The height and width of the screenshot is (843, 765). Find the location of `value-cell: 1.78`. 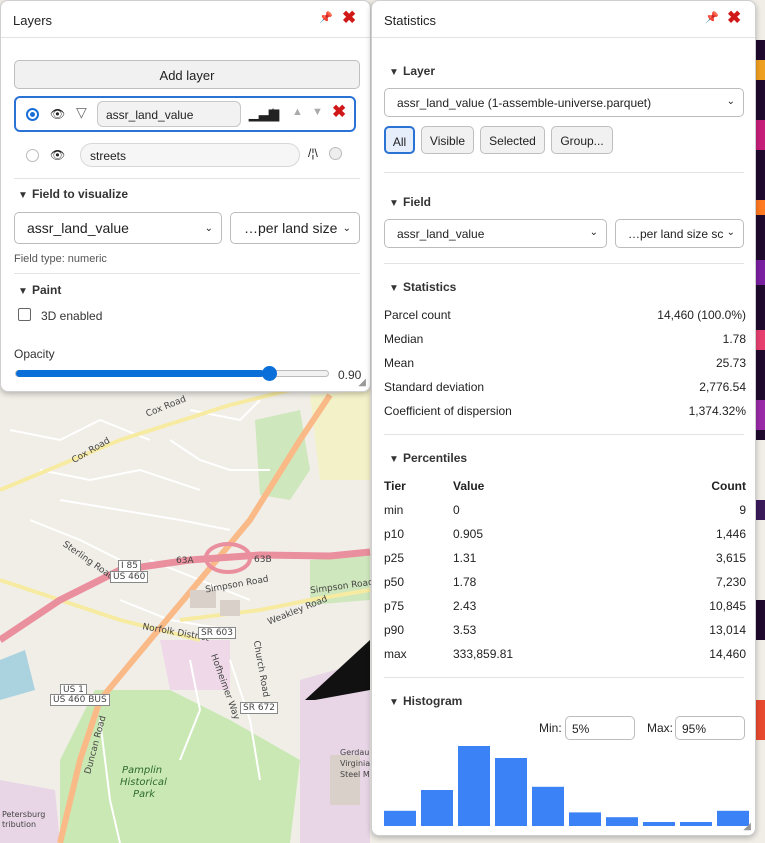

value-cell: 1.78 is located at coordinates (465, 582).